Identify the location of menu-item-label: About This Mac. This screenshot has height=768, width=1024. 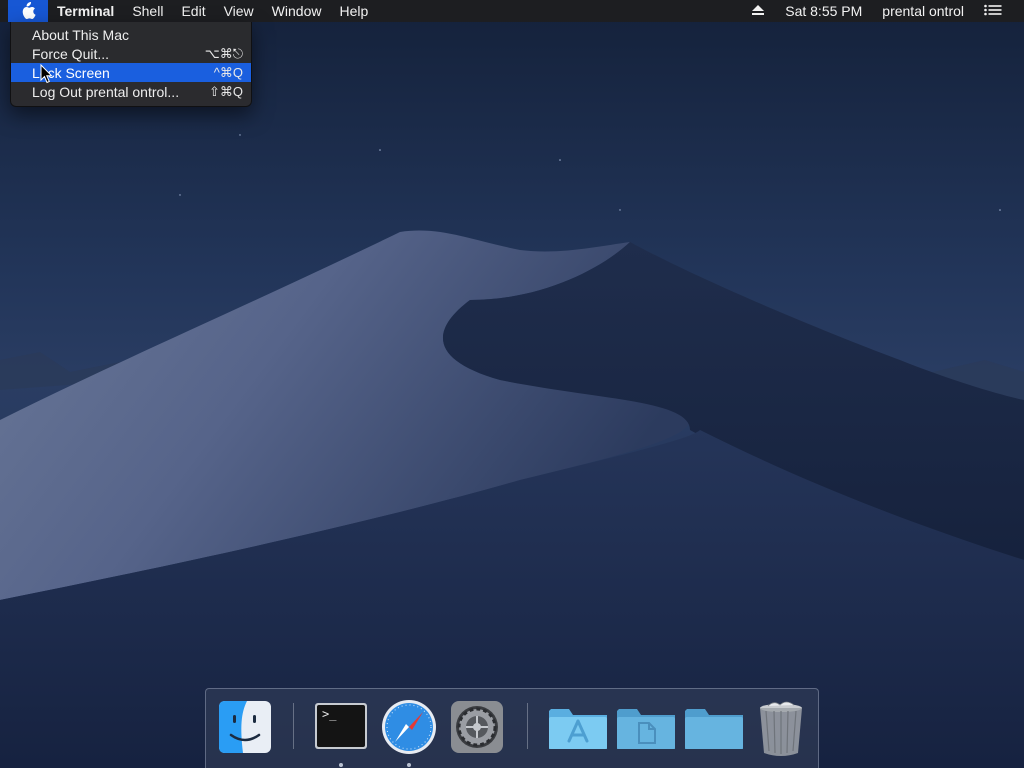
(81, 34).